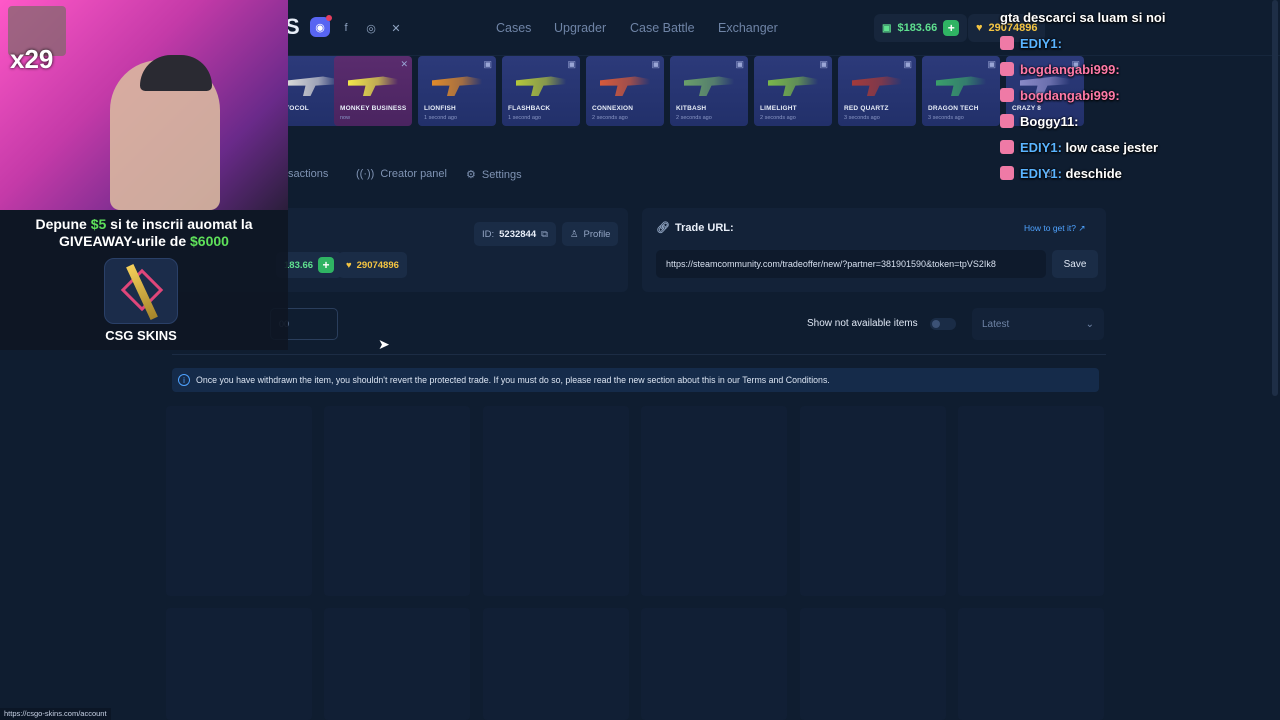 The width and height of the screenshot is (1280, 720). I want to click on tab-creator-label: Creator panel, so click(413, 174).